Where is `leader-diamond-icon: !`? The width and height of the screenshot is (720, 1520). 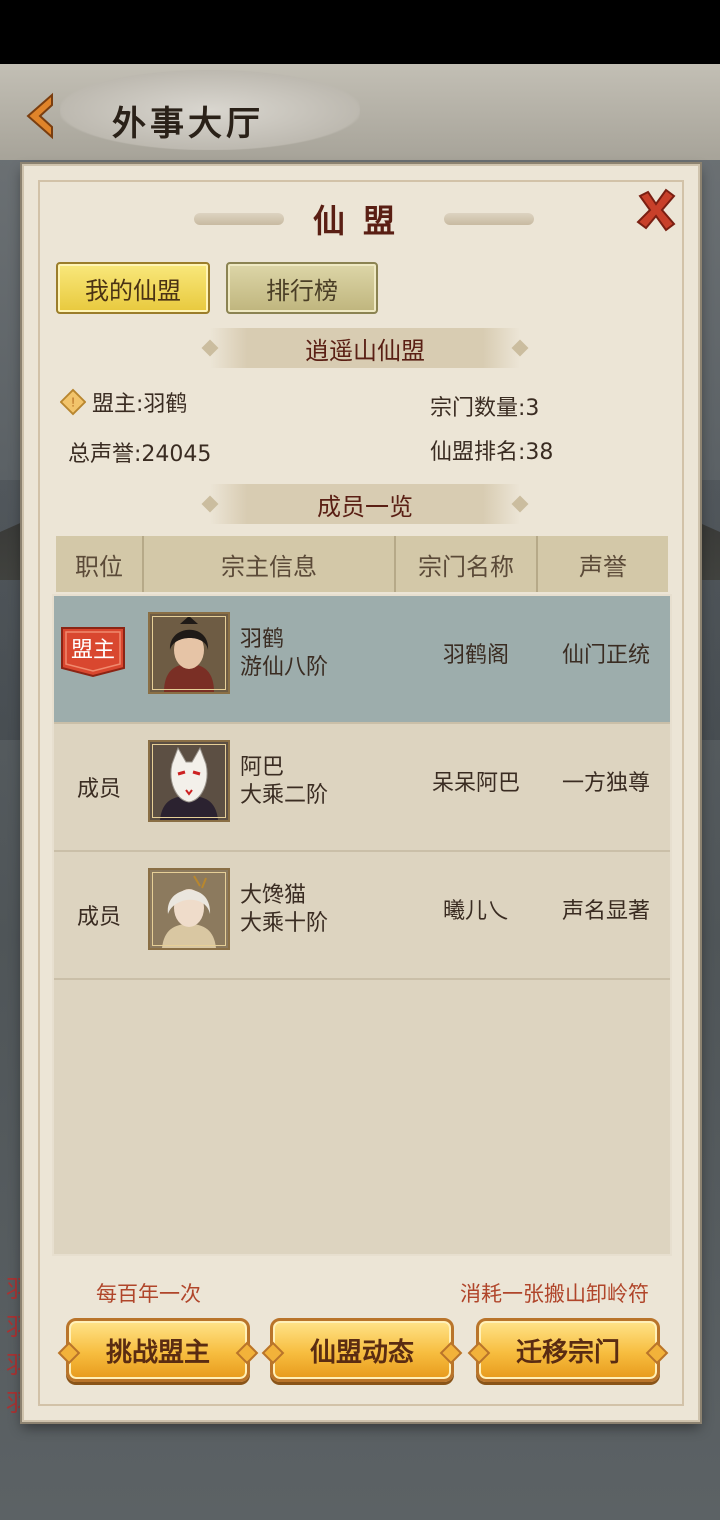
leader-diamond-icon: ! is located at coordinates (73, 402).